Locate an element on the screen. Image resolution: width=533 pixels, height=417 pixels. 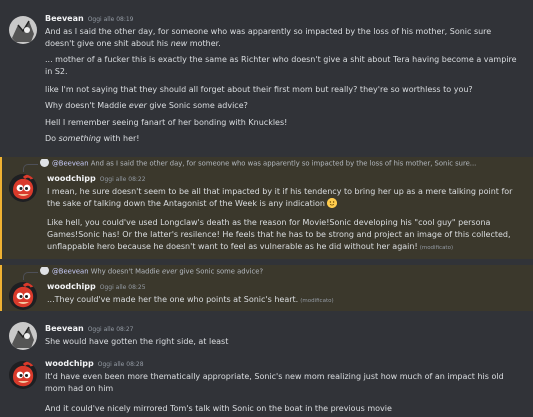
message-timestamp: Oggi alle 08:28 is located at coordinates (120, 364).